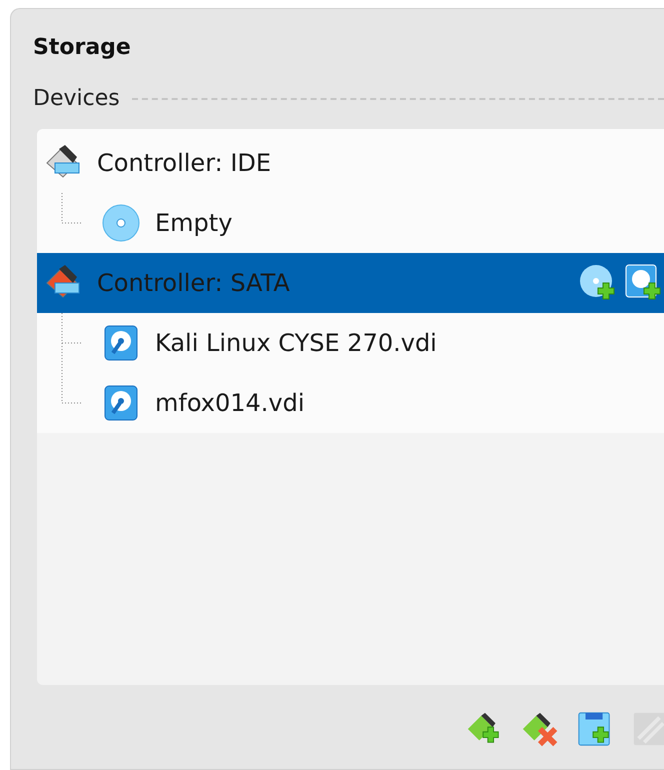  Describe the element at coordinates (82, 47) in the screenshot. I see `section-title: Storage` at that location.